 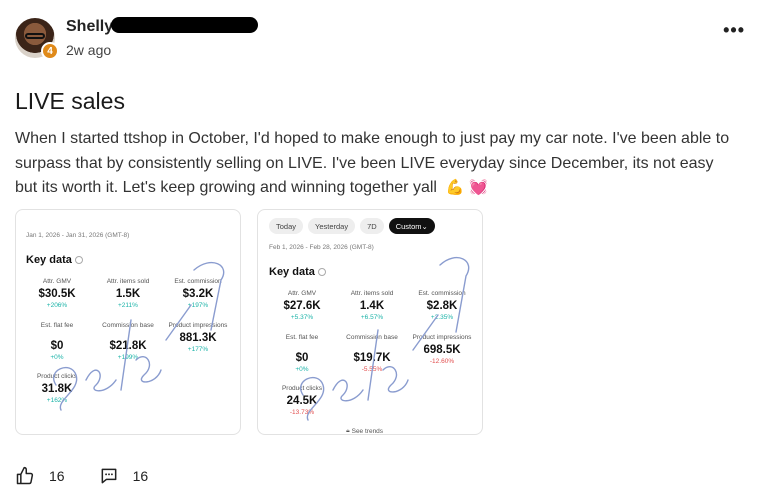 I want to click on post-time: 2w ago, so click(x=89, y=50).